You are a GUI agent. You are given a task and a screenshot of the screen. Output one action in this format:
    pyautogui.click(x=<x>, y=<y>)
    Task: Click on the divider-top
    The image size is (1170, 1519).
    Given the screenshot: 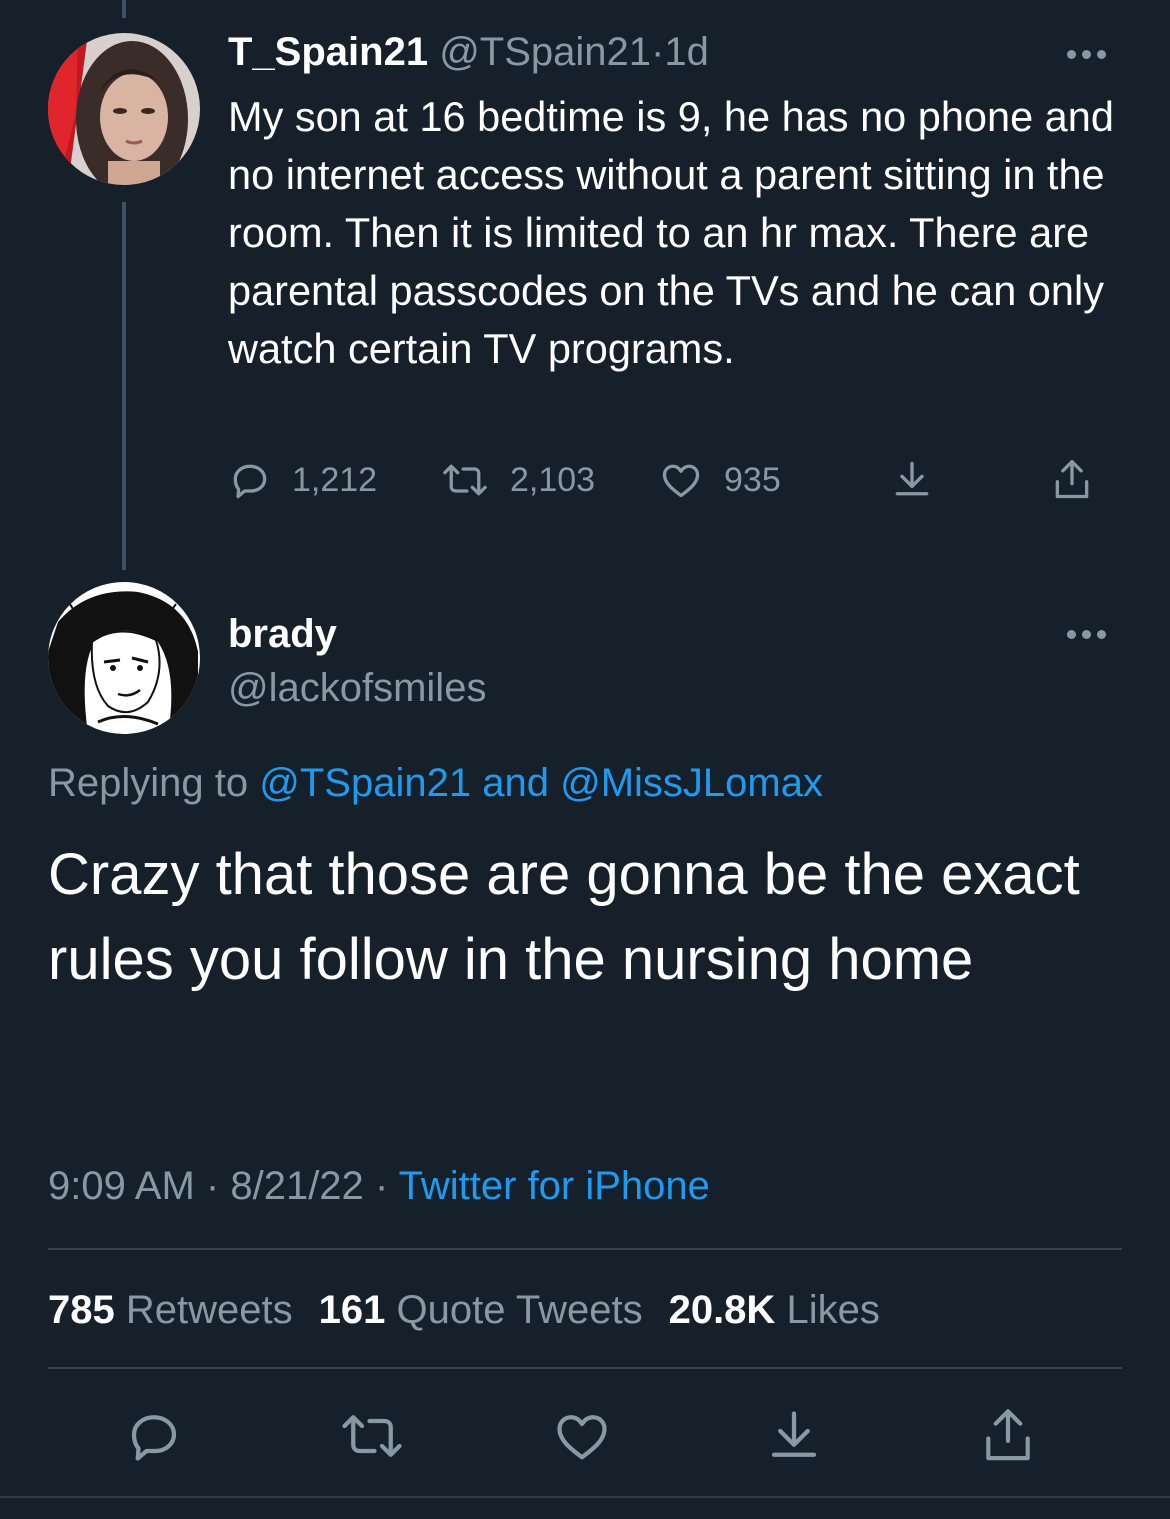 What is the action you would take?
    pyautogui.click(x=585, y=1249)
    